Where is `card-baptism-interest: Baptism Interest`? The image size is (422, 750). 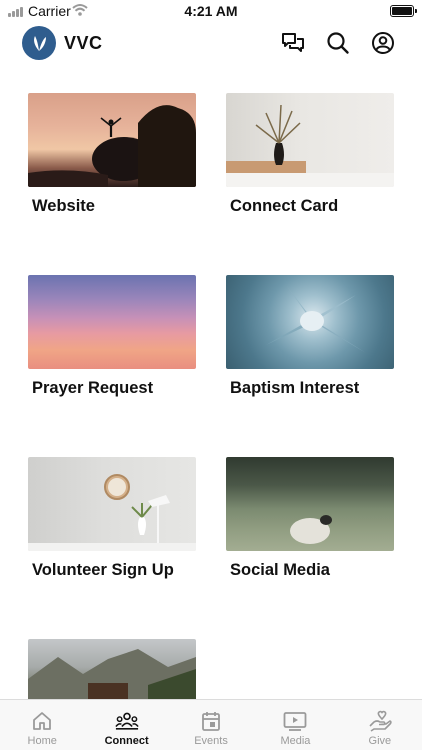
card-baptism-interest: Baptism Interest is located at coordinates (310, 336).